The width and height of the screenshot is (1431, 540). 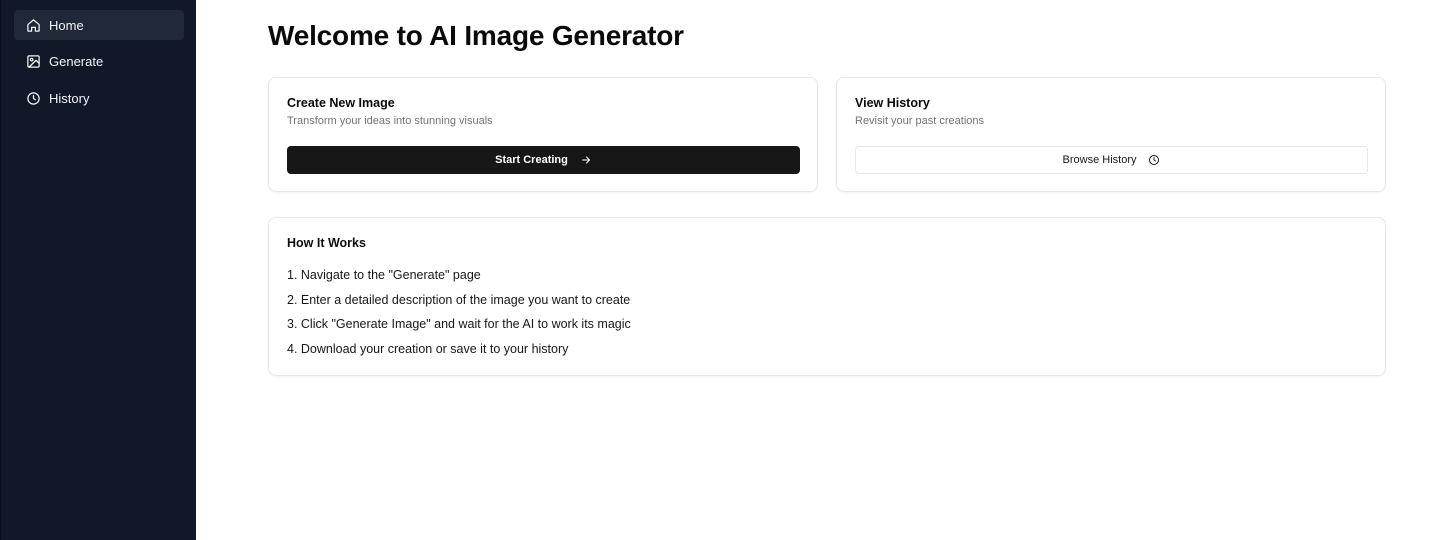 I want to click on card-title: View History, so click(x=892, y=103).